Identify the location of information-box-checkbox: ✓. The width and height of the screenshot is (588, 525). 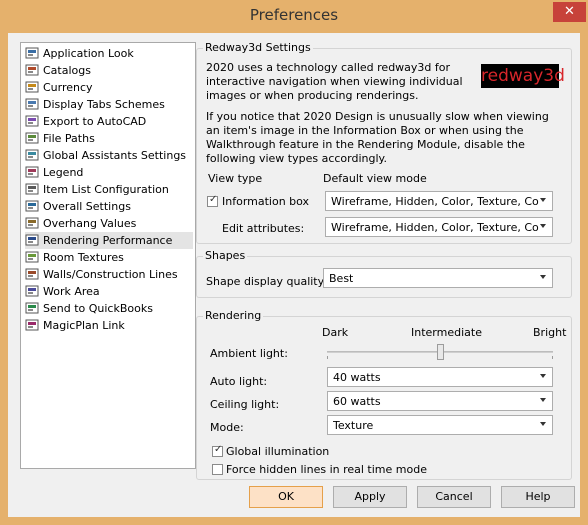
(212, 200).